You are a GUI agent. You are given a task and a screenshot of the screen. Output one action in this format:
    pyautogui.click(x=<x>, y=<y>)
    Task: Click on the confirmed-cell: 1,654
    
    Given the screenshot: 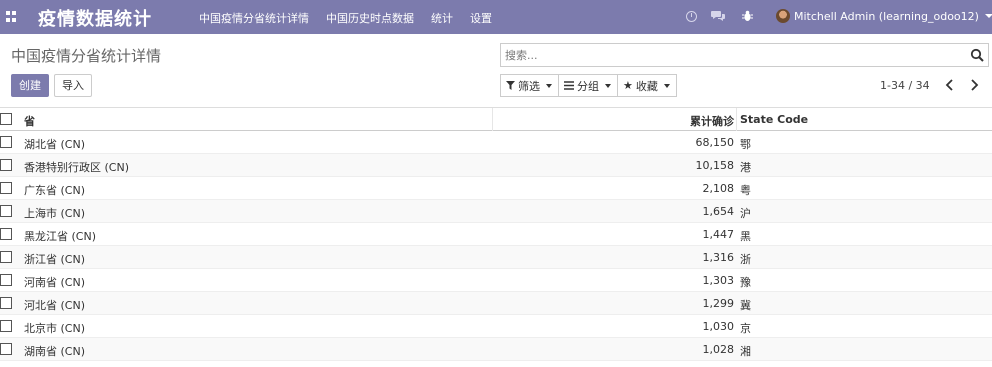 What is the action you would take?
    pyautogui.click(x=718, y=211)
    